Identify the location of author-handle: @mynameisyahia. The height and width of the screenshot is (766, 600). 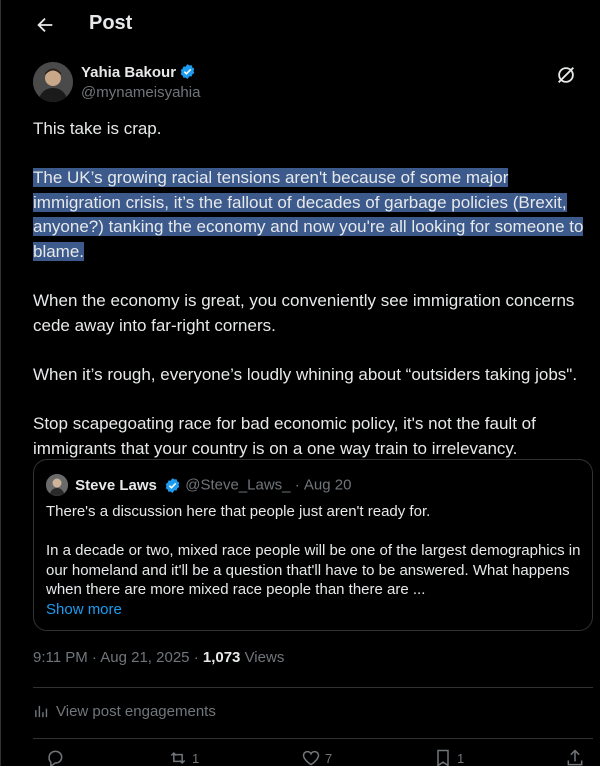
(140, 92).